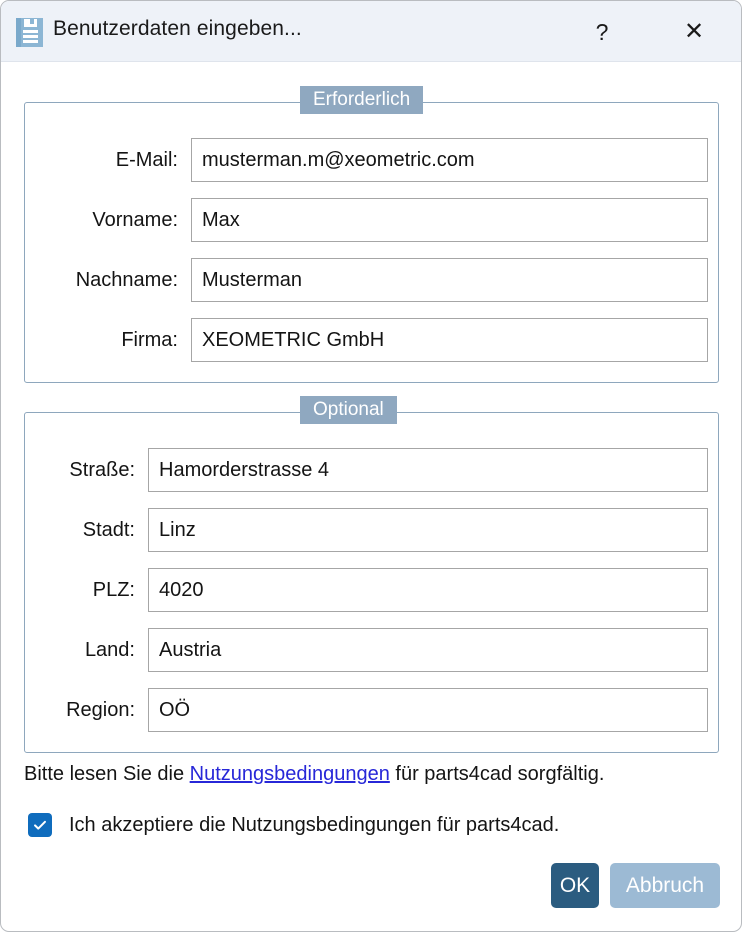  Describe the element at coordinates (428, 650) in the screenshot. I see `input-country: Austria` at that location.